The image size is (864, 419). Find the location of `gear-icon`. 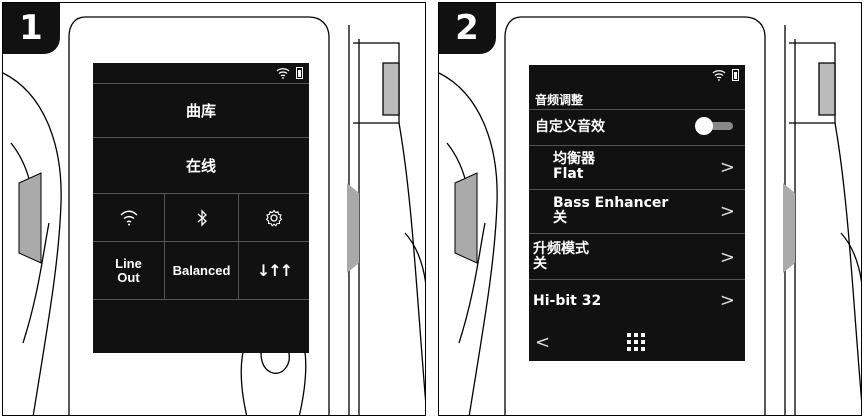

gear-icon is located at coordinates (274, 218).